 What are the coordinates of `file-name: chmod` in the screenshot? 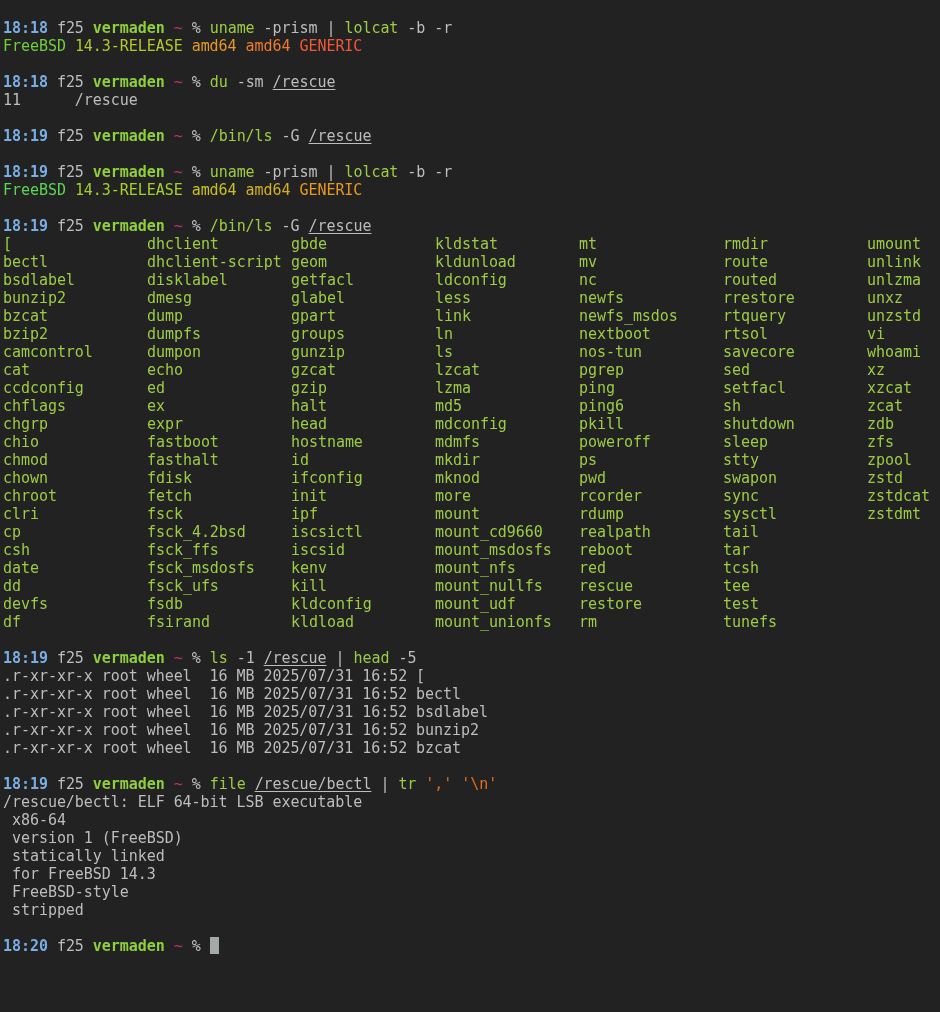 It's located at (25, 460).